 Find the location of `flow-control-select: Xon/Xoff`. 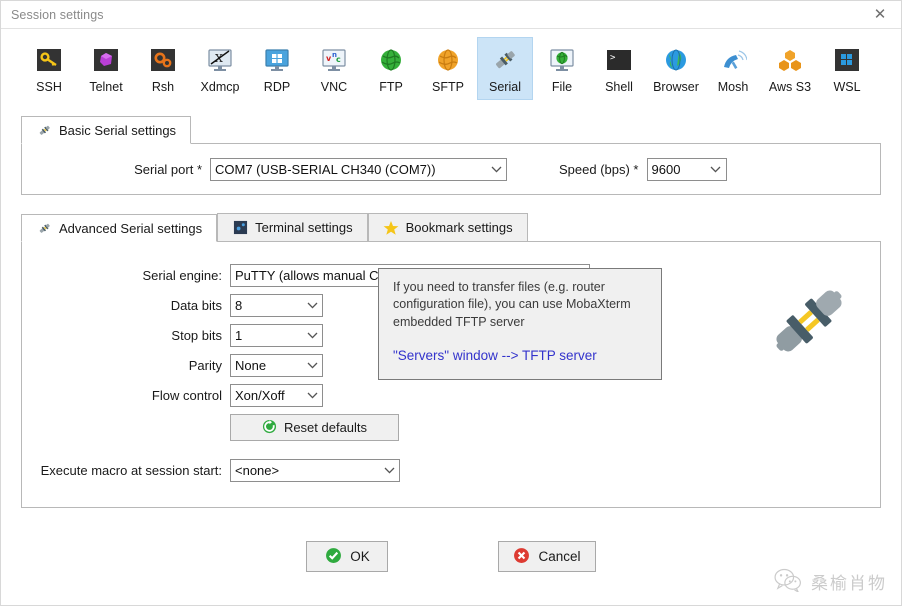

flow-control-select: Xon/Xoff is located at coordinates (276, 395).